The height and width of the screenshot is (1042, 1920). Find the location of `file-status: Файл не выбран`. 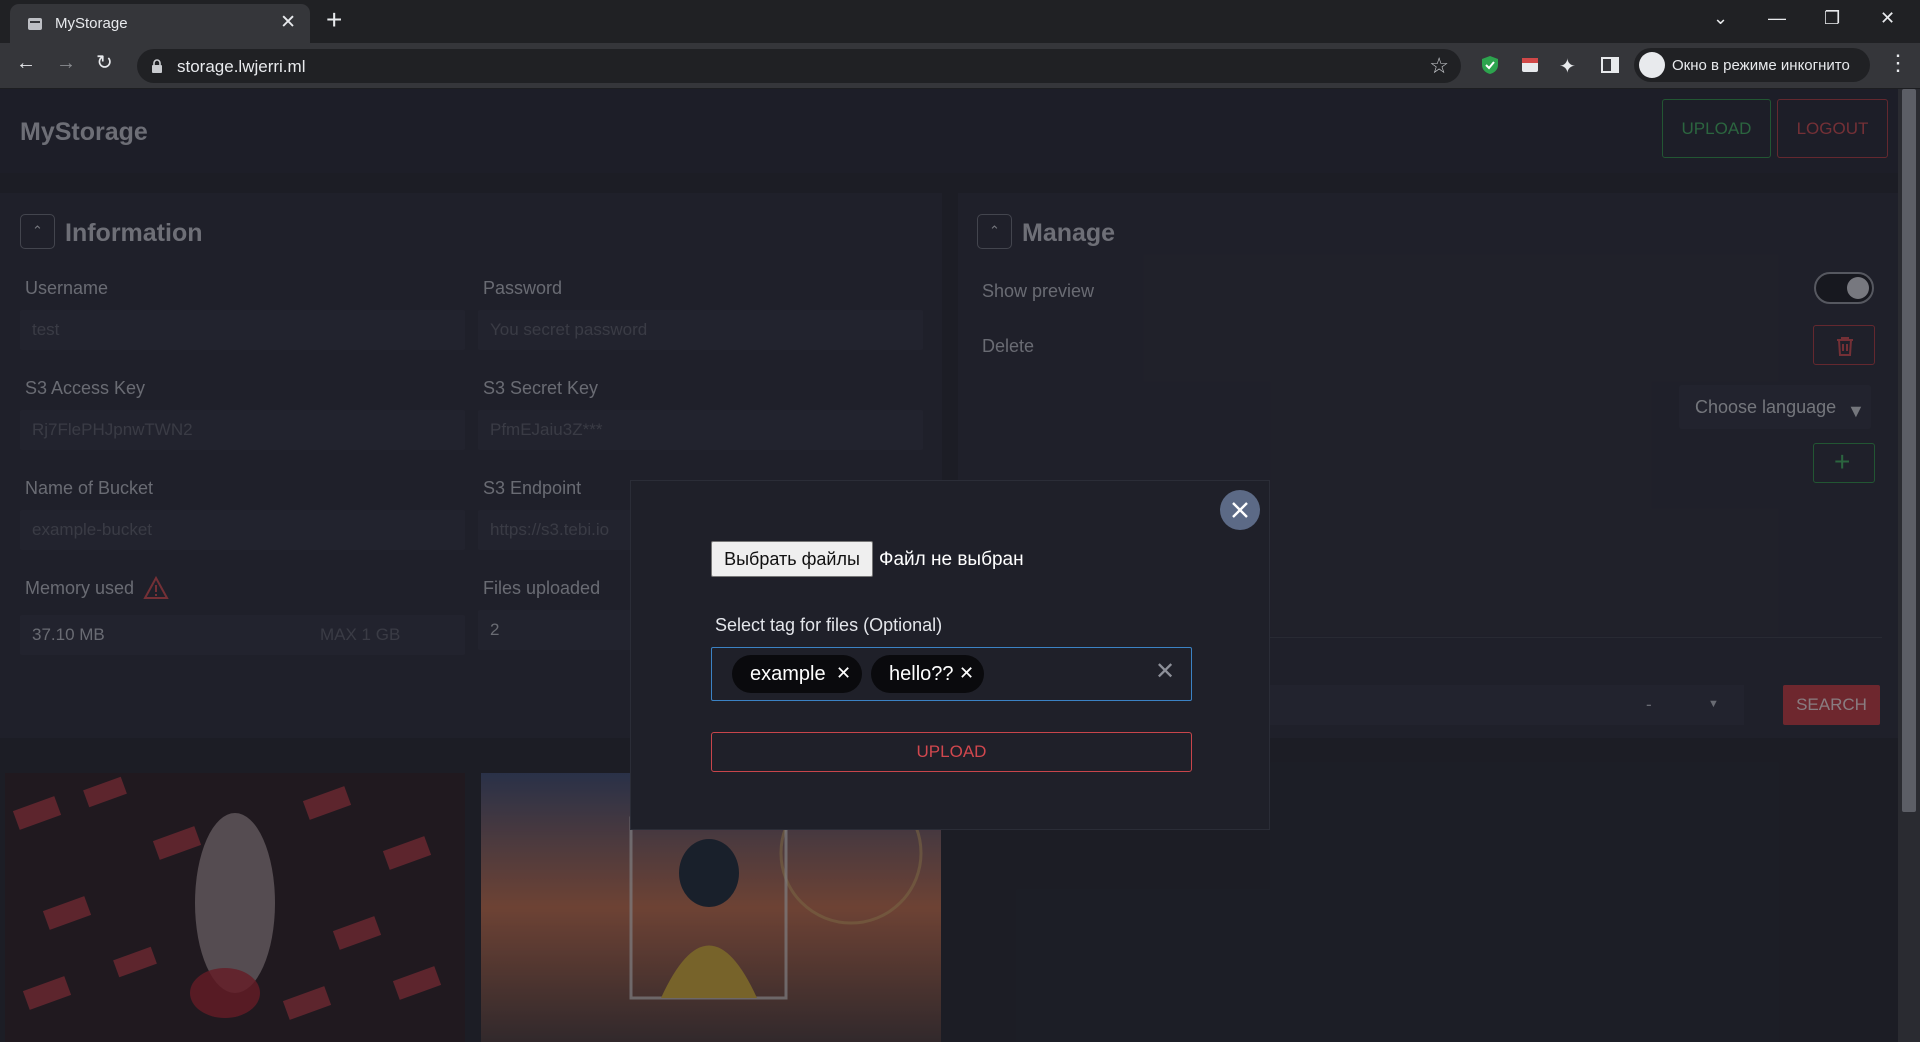

file-status: Файл не выбран is located at coordinates (951, 559).